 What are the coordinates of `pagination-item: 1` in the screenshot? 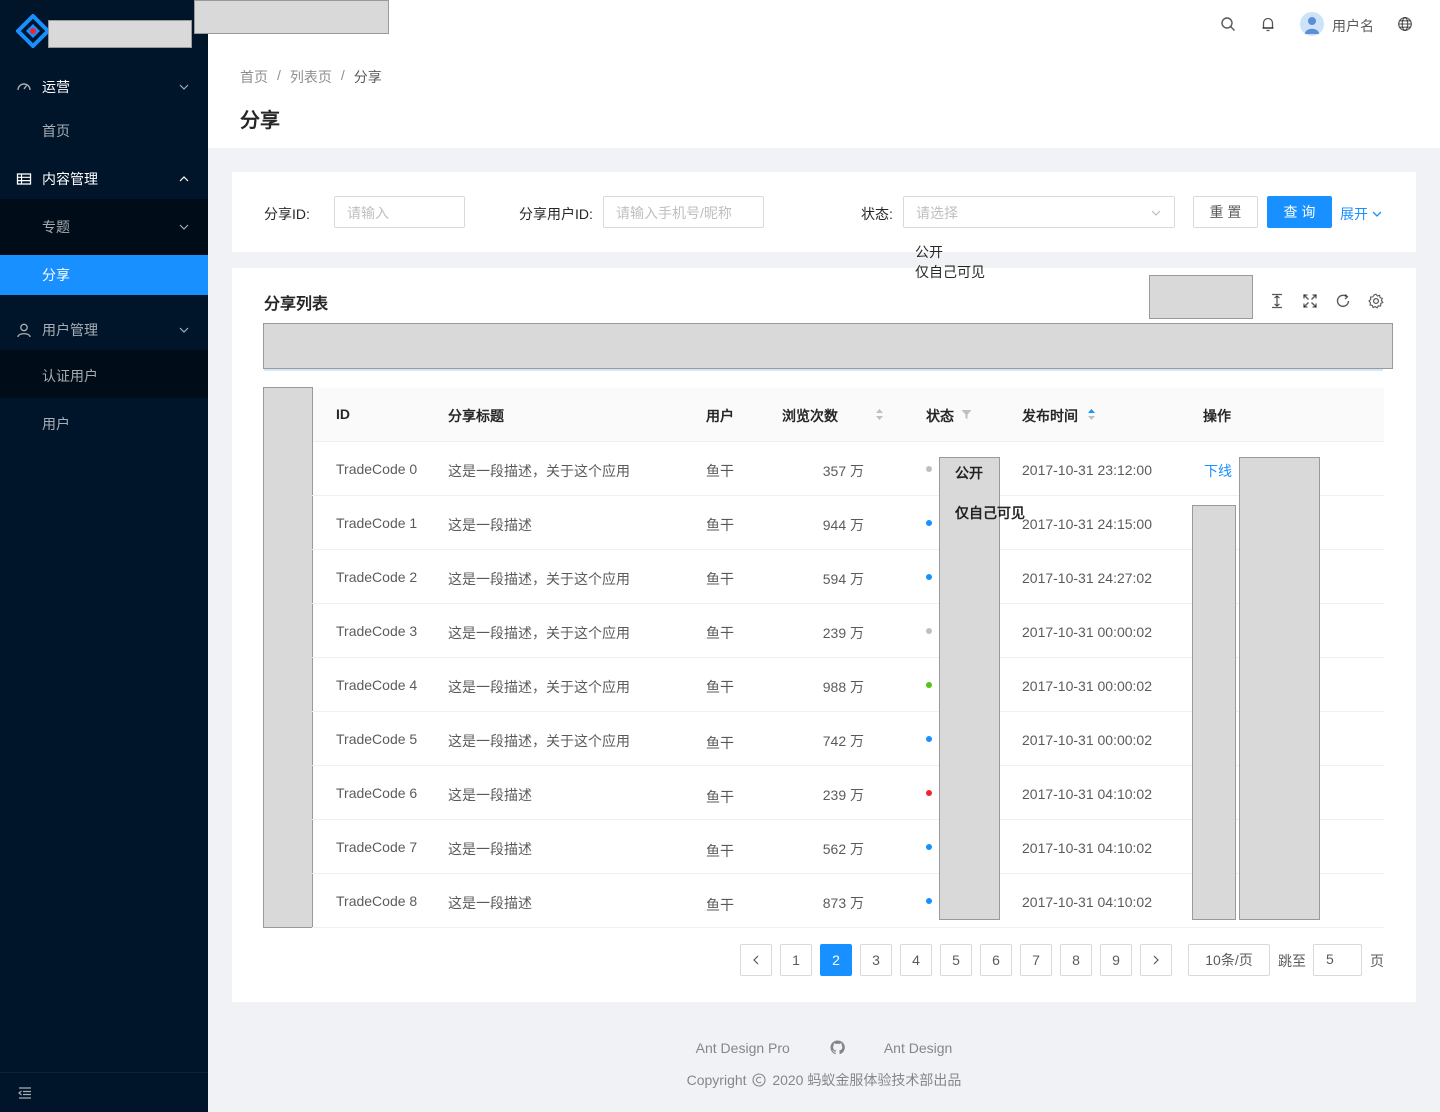 It's located at (796, 960).